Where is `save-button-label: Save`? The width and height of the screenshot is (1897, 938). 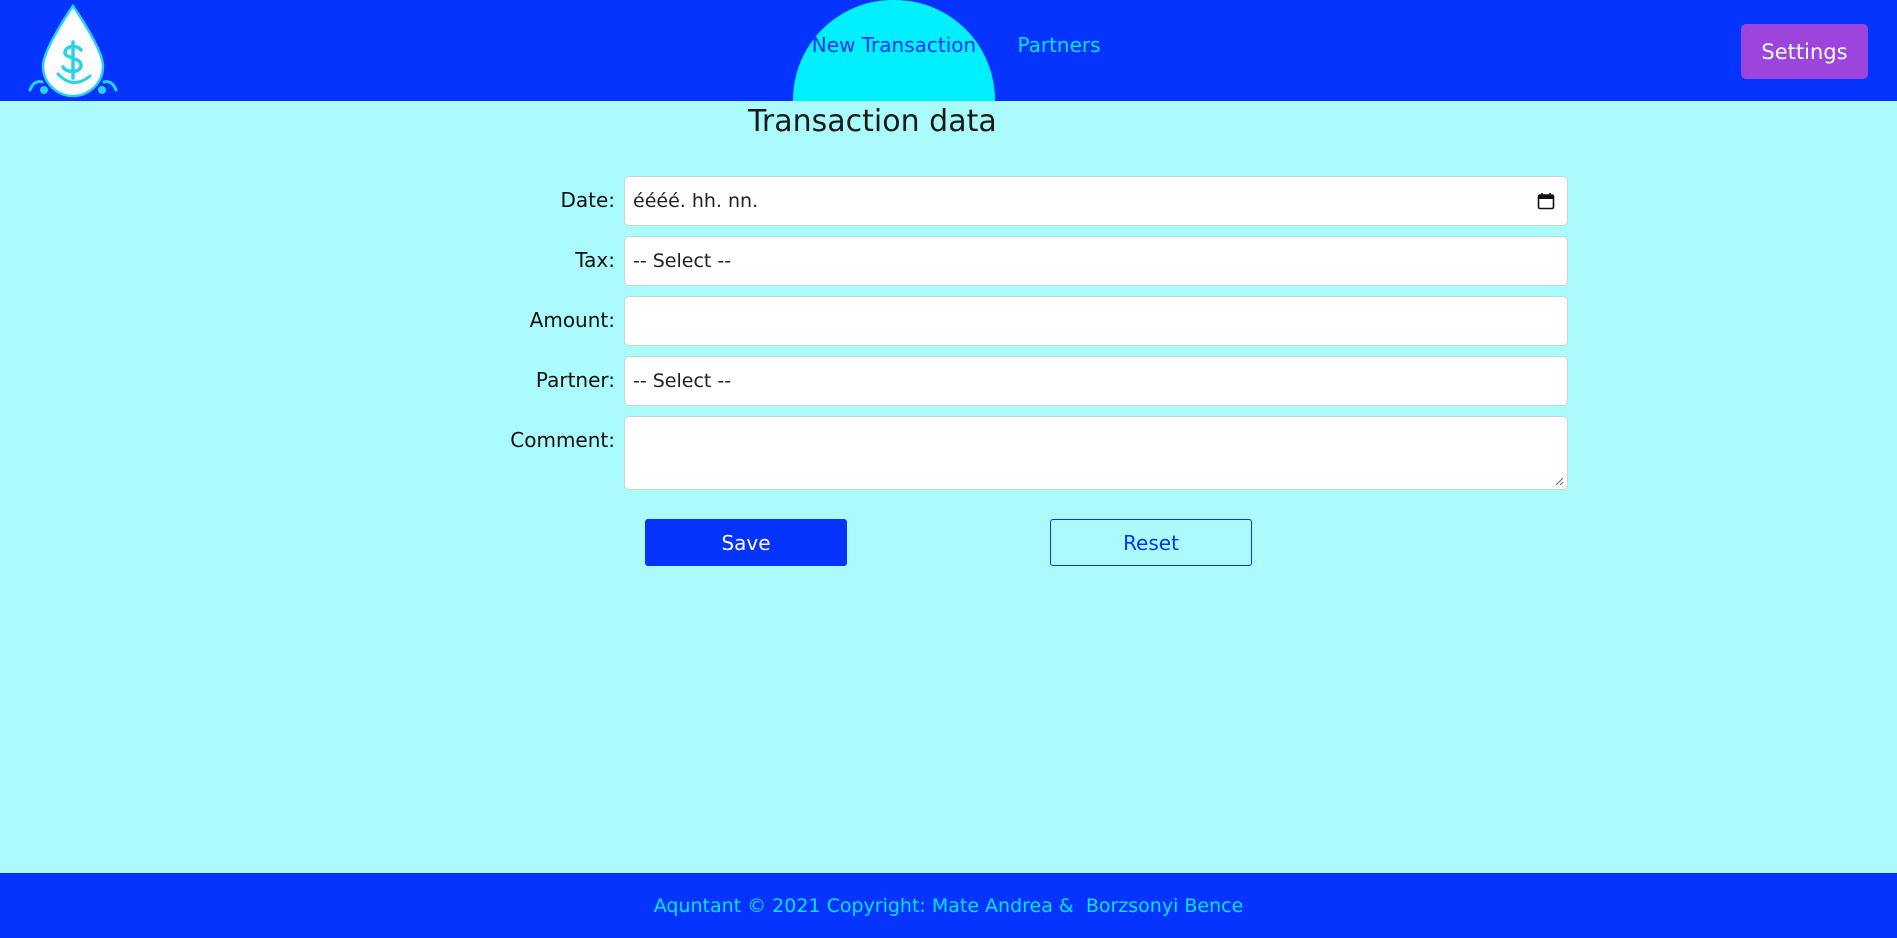
save-button-label: Save is located at coordinates (746, 542).